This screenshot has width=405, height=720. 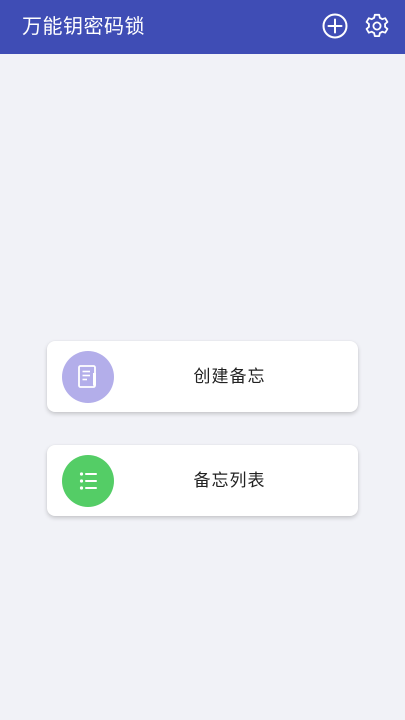 What do you see at coordinates (229, 377) in the screenshot?
I see `create-memo-label: 创建备忘` at bounding box center [229, 377].